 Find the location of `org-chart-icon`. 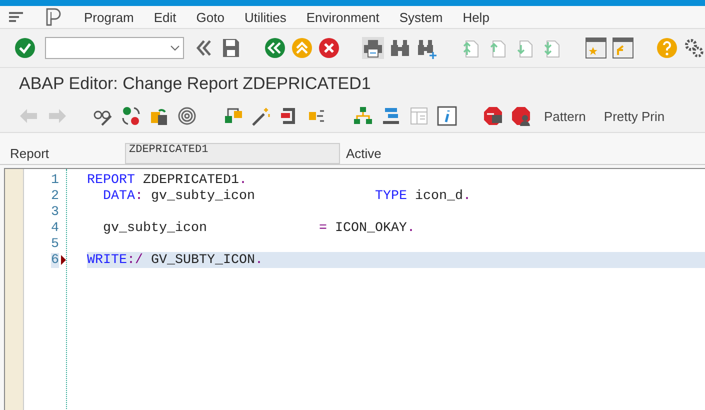

org-chart-icon is located at coordinates (363, 116).